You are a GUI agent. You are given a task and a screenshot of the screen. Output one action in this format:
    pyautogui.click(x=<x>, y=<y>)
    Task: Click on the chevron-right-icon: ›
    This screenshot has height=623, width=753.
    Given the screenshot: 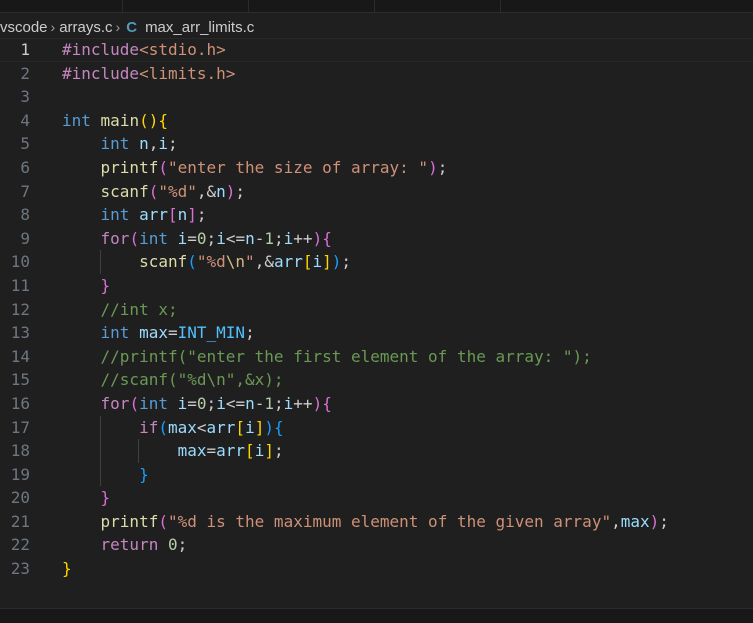 What is the action you would take?
    pyautogui.click(x=53, y=27)
    